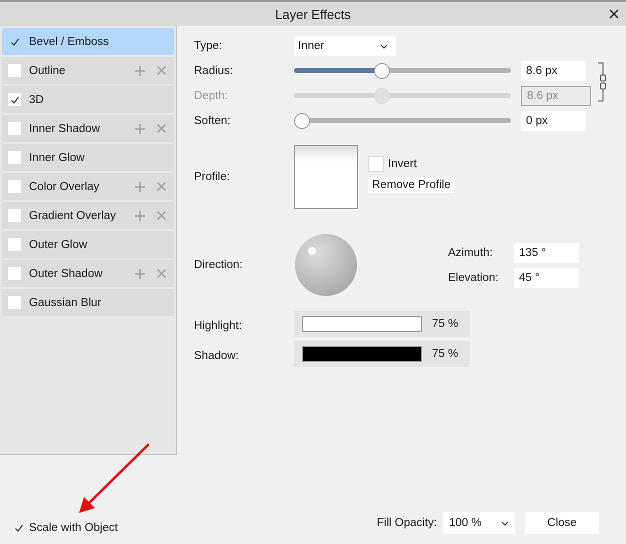 The image size is (626, 544). What do you see at coordinates (406, 523) in the screenshot?
I see `fill-opacity-label: Fill Opacity:` at bounding box center [406, 523].